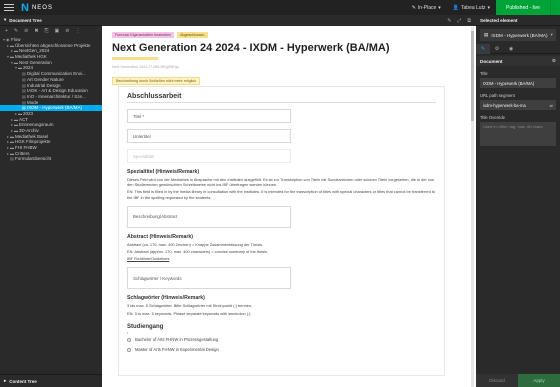 Image resolution: width=560 pixels, height=387 pixels. I want to click on edit-icon: ✎, so click(449, 21).